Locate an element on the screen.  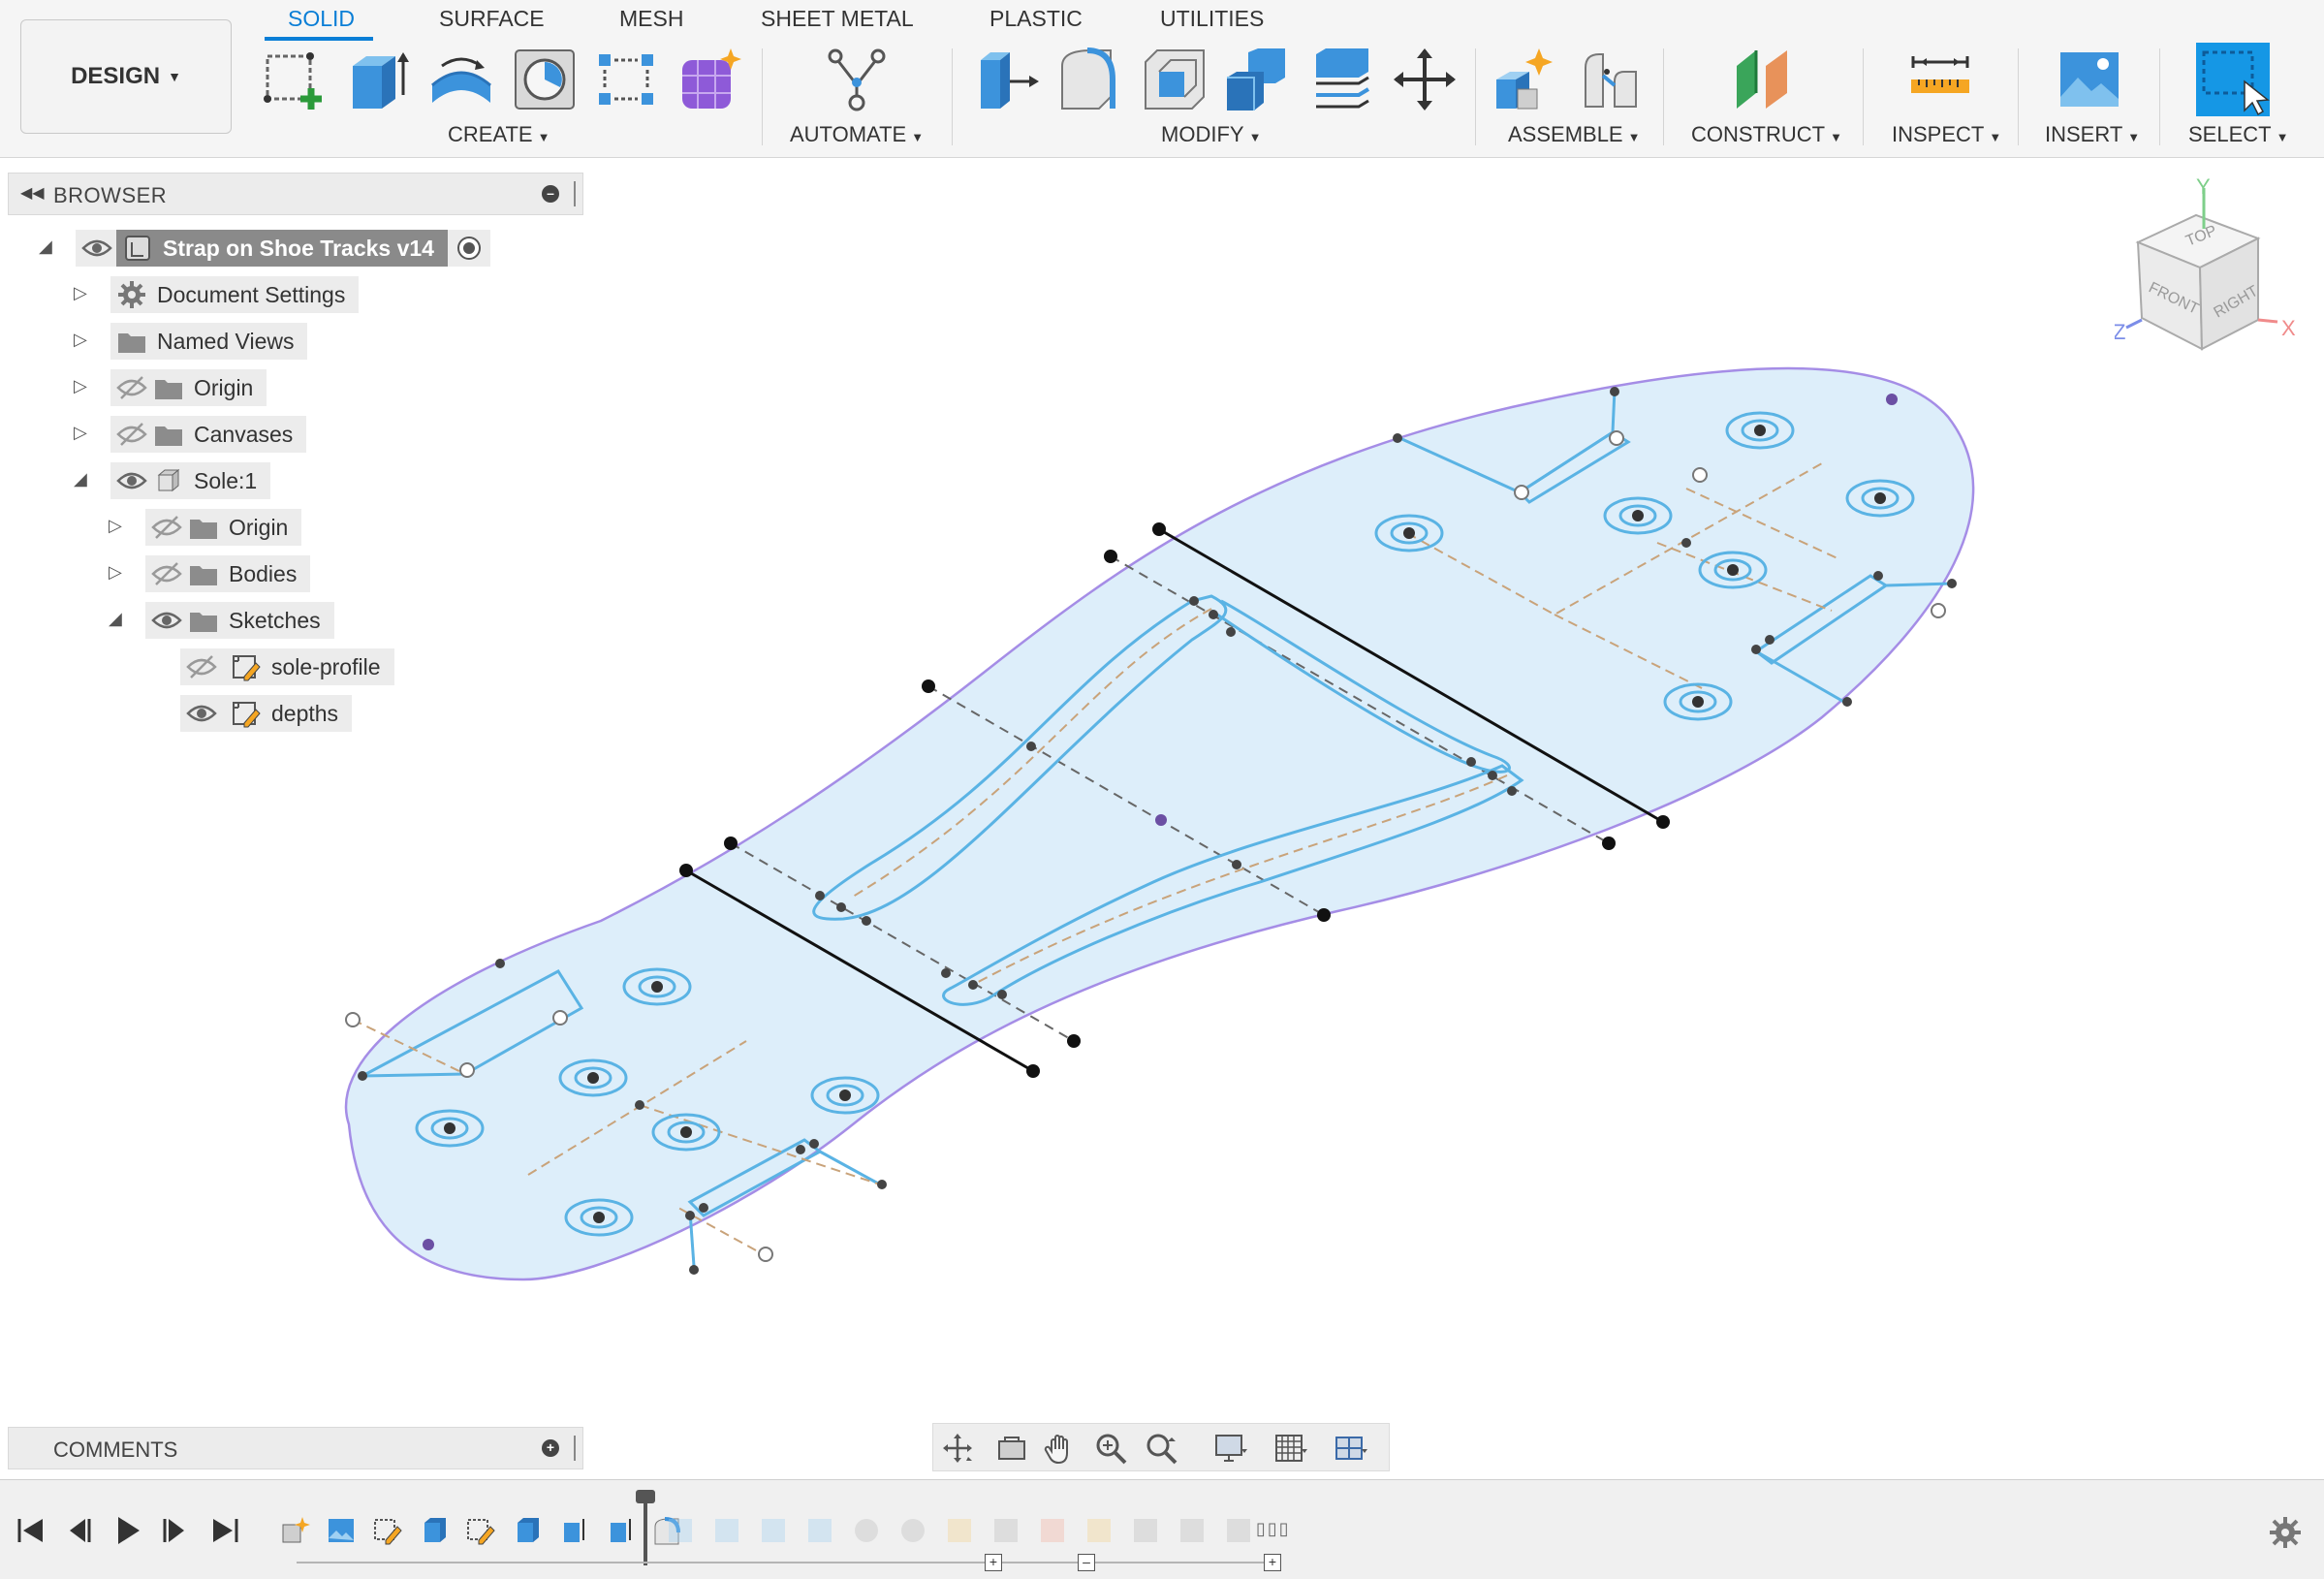
zoom-icon is located at coordinates (1110, 1448).